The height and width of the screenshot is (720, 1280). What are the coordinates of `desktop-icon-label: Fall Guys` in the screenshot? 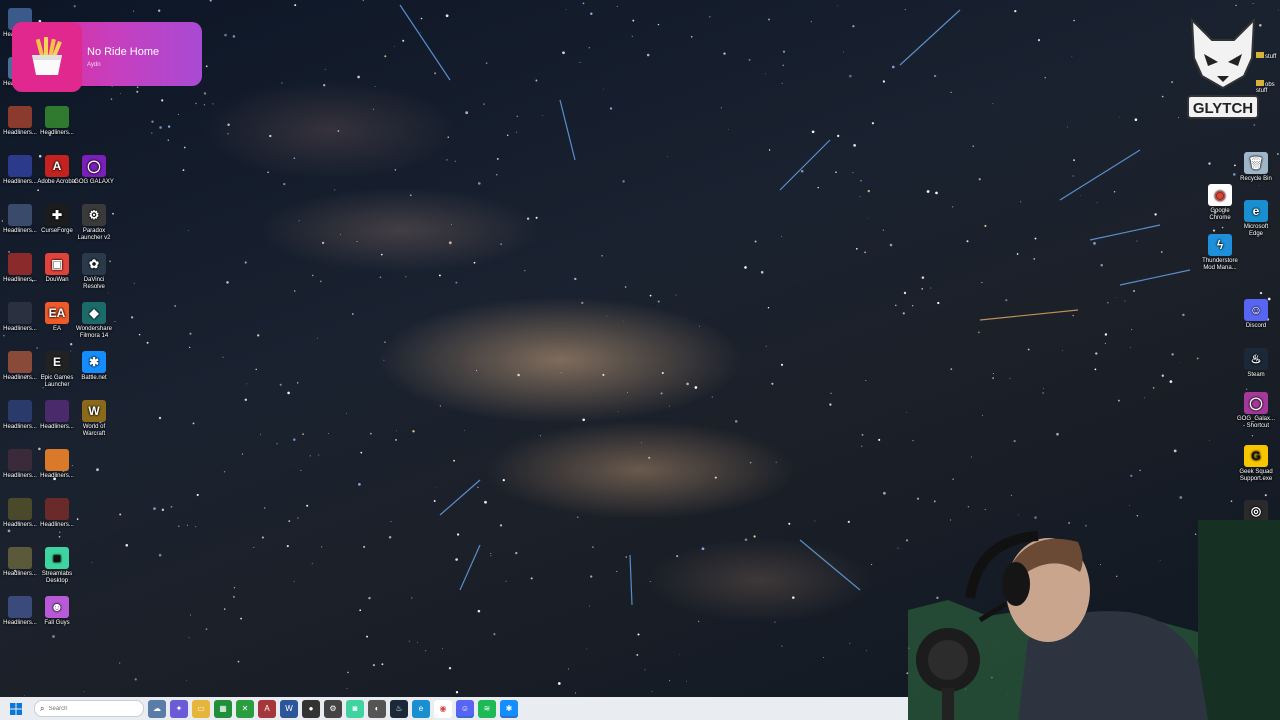 It's located at (57, 623).